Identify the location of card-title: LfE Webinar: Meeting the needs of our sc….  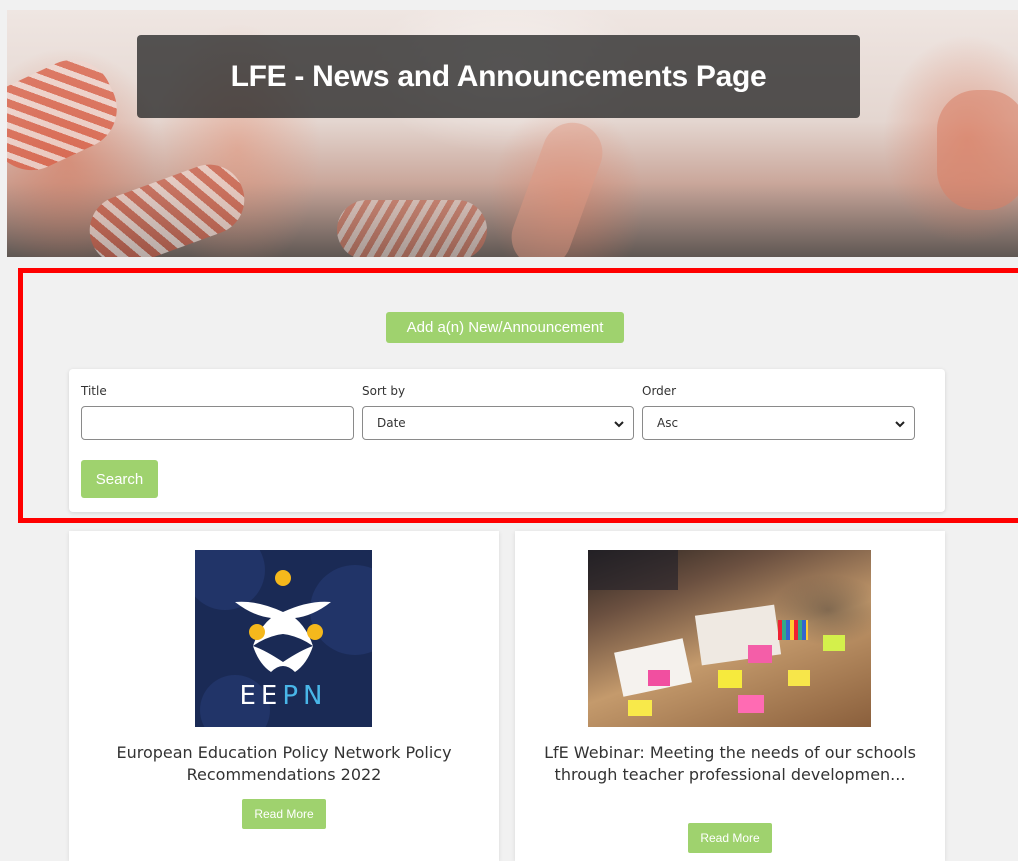
(730, 763).